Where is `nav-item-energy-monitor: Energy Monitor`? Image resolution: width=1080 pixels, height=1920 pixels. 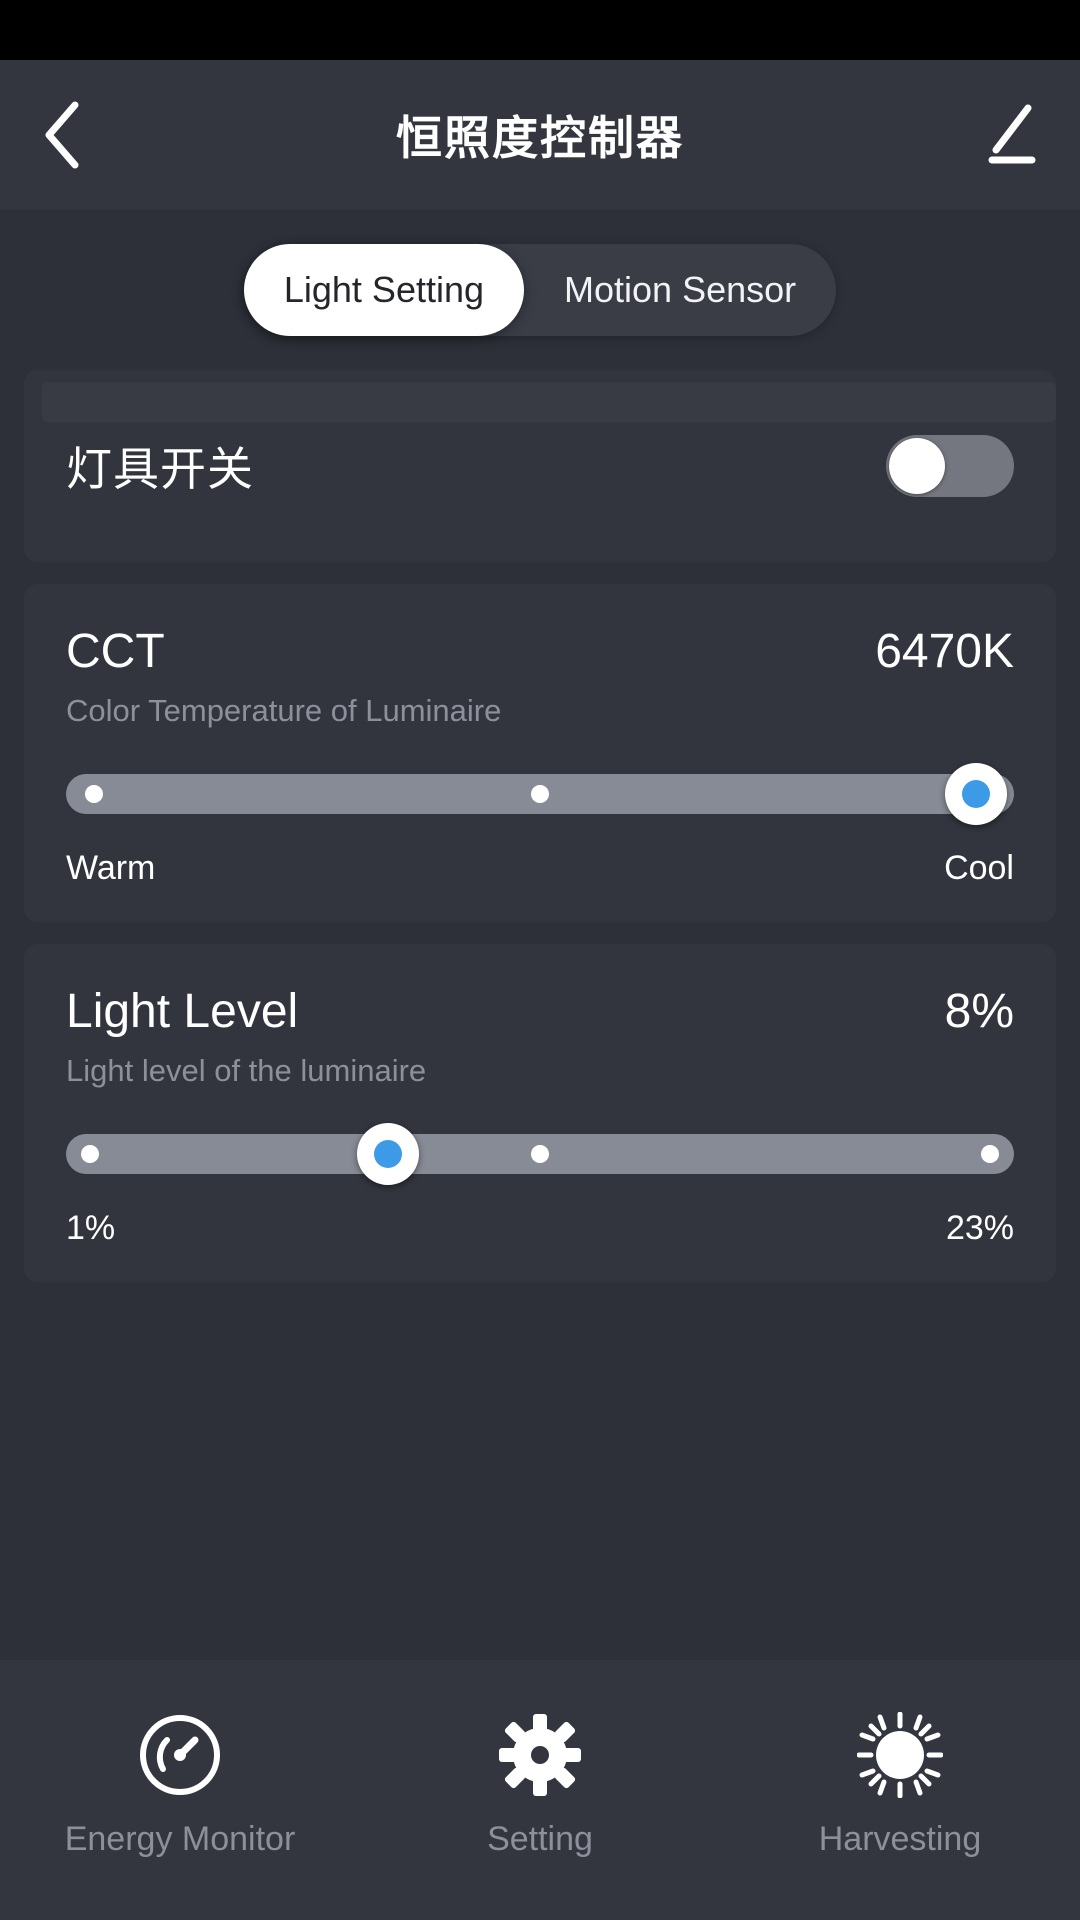
nav-item-energy-monitor: Energy Monitor is located at coordinates (180, 1785).